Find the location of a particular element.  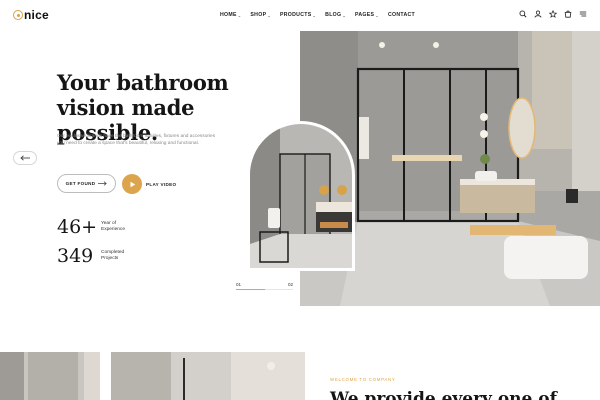

slider-progress-fill is located at coordinates (250, 289).